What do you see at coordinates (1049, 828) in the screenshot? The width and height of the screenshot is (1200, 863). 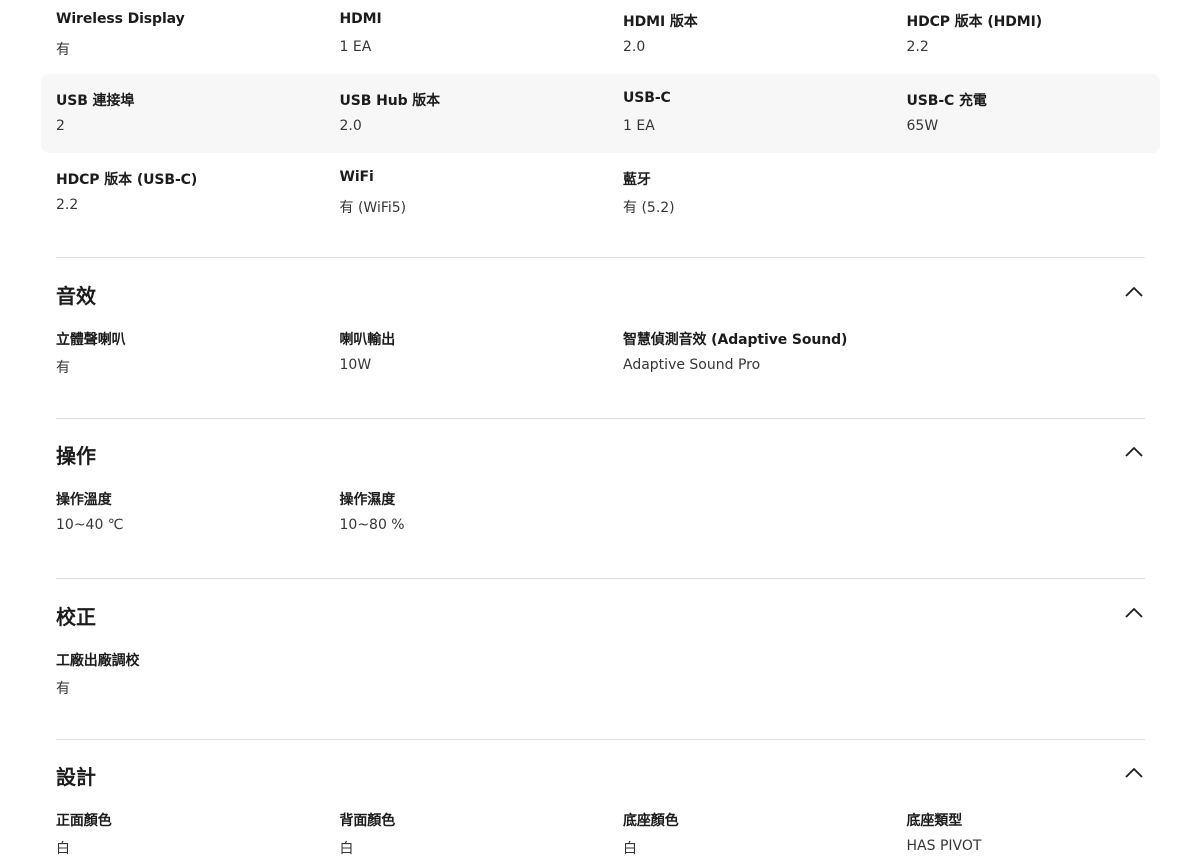 I see `spec-item-stand-type: 底座類型 HAS PIVOT` at bounding box center [1049, 828].